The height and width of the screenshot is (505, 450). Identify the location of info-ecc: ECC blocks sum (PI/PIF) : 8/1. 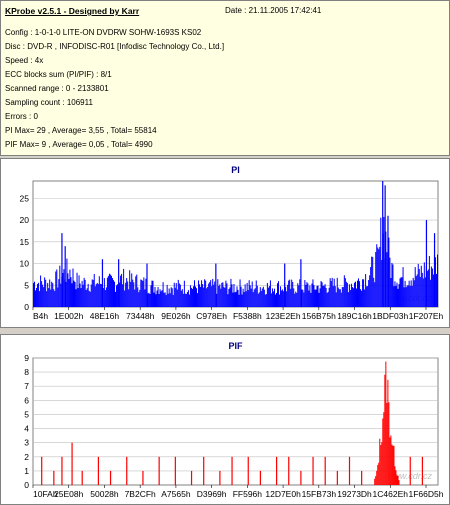
(58, 74).